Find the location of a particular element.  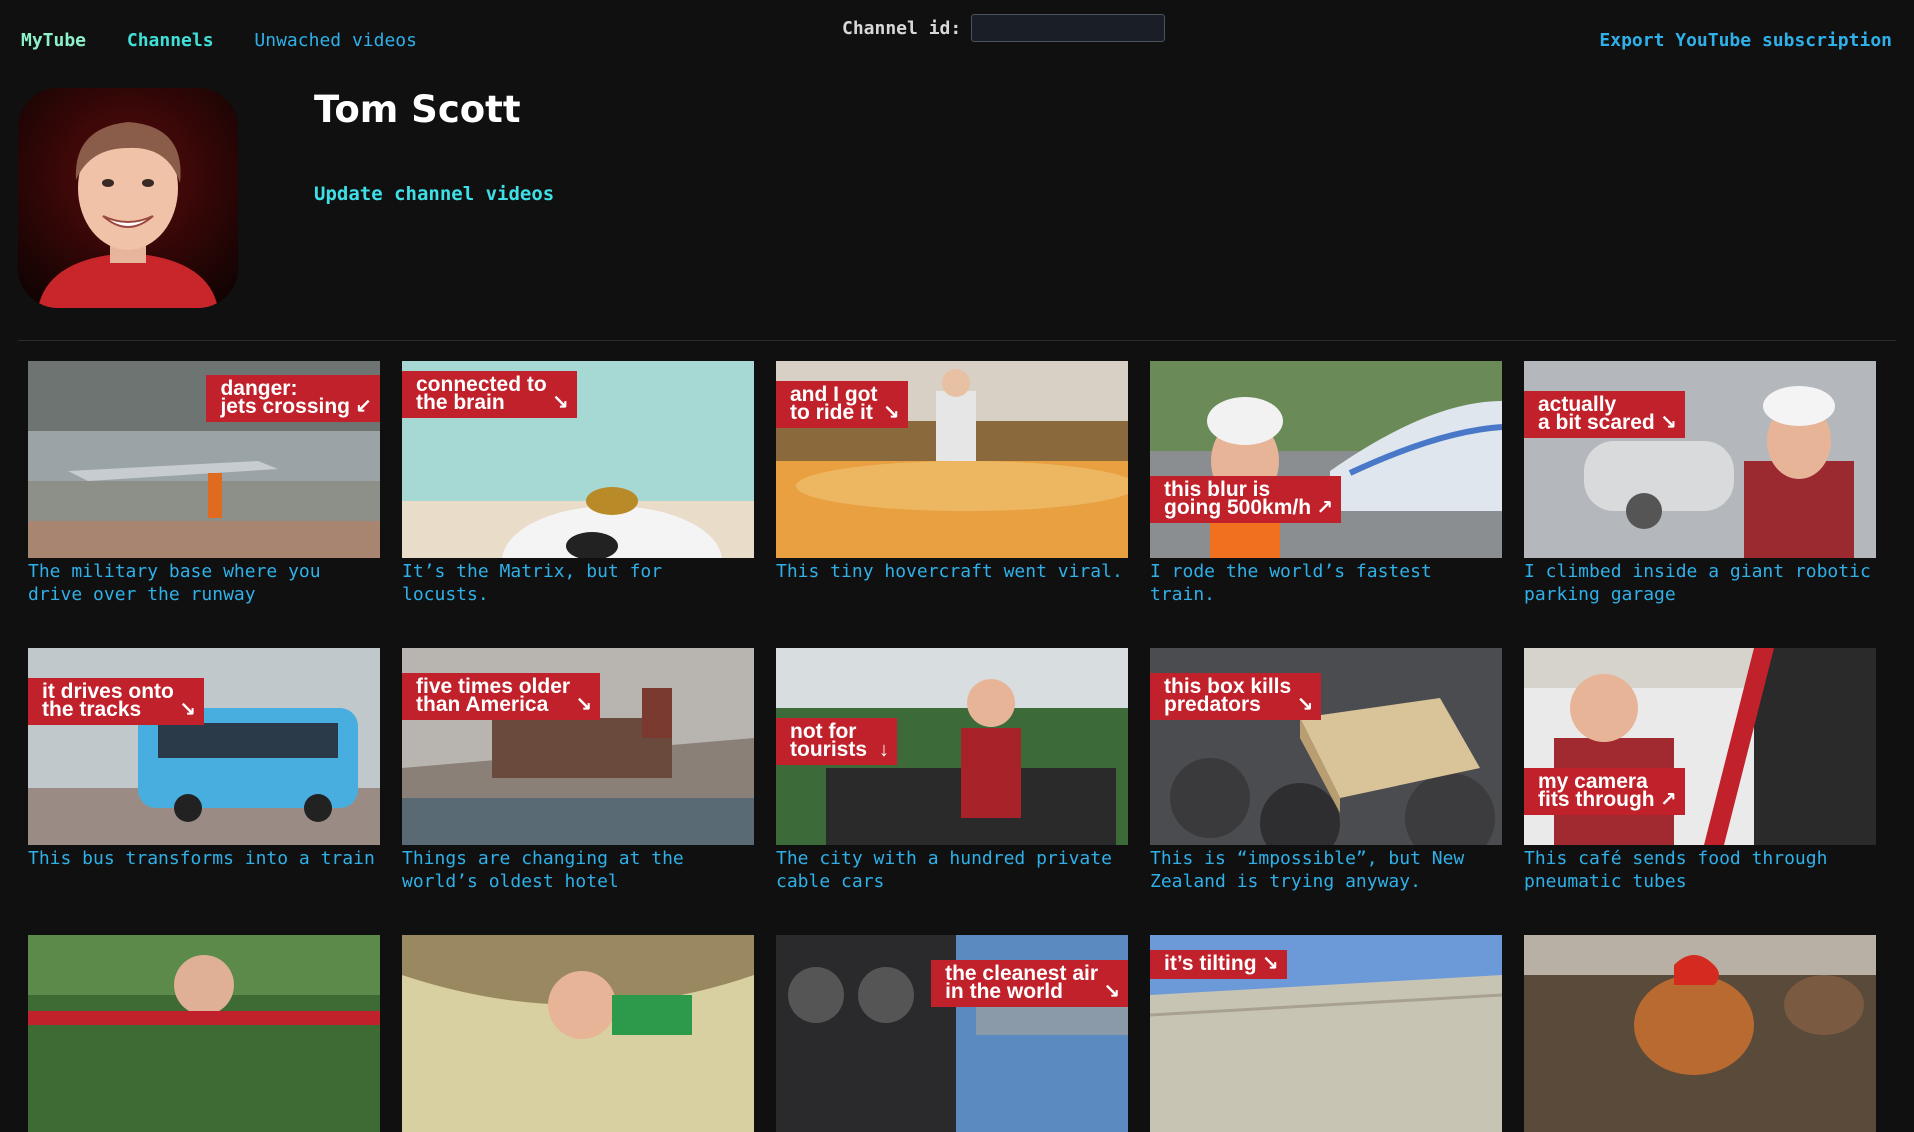

nav-mytube-link: MyTube is located at coordinates (53, 40).